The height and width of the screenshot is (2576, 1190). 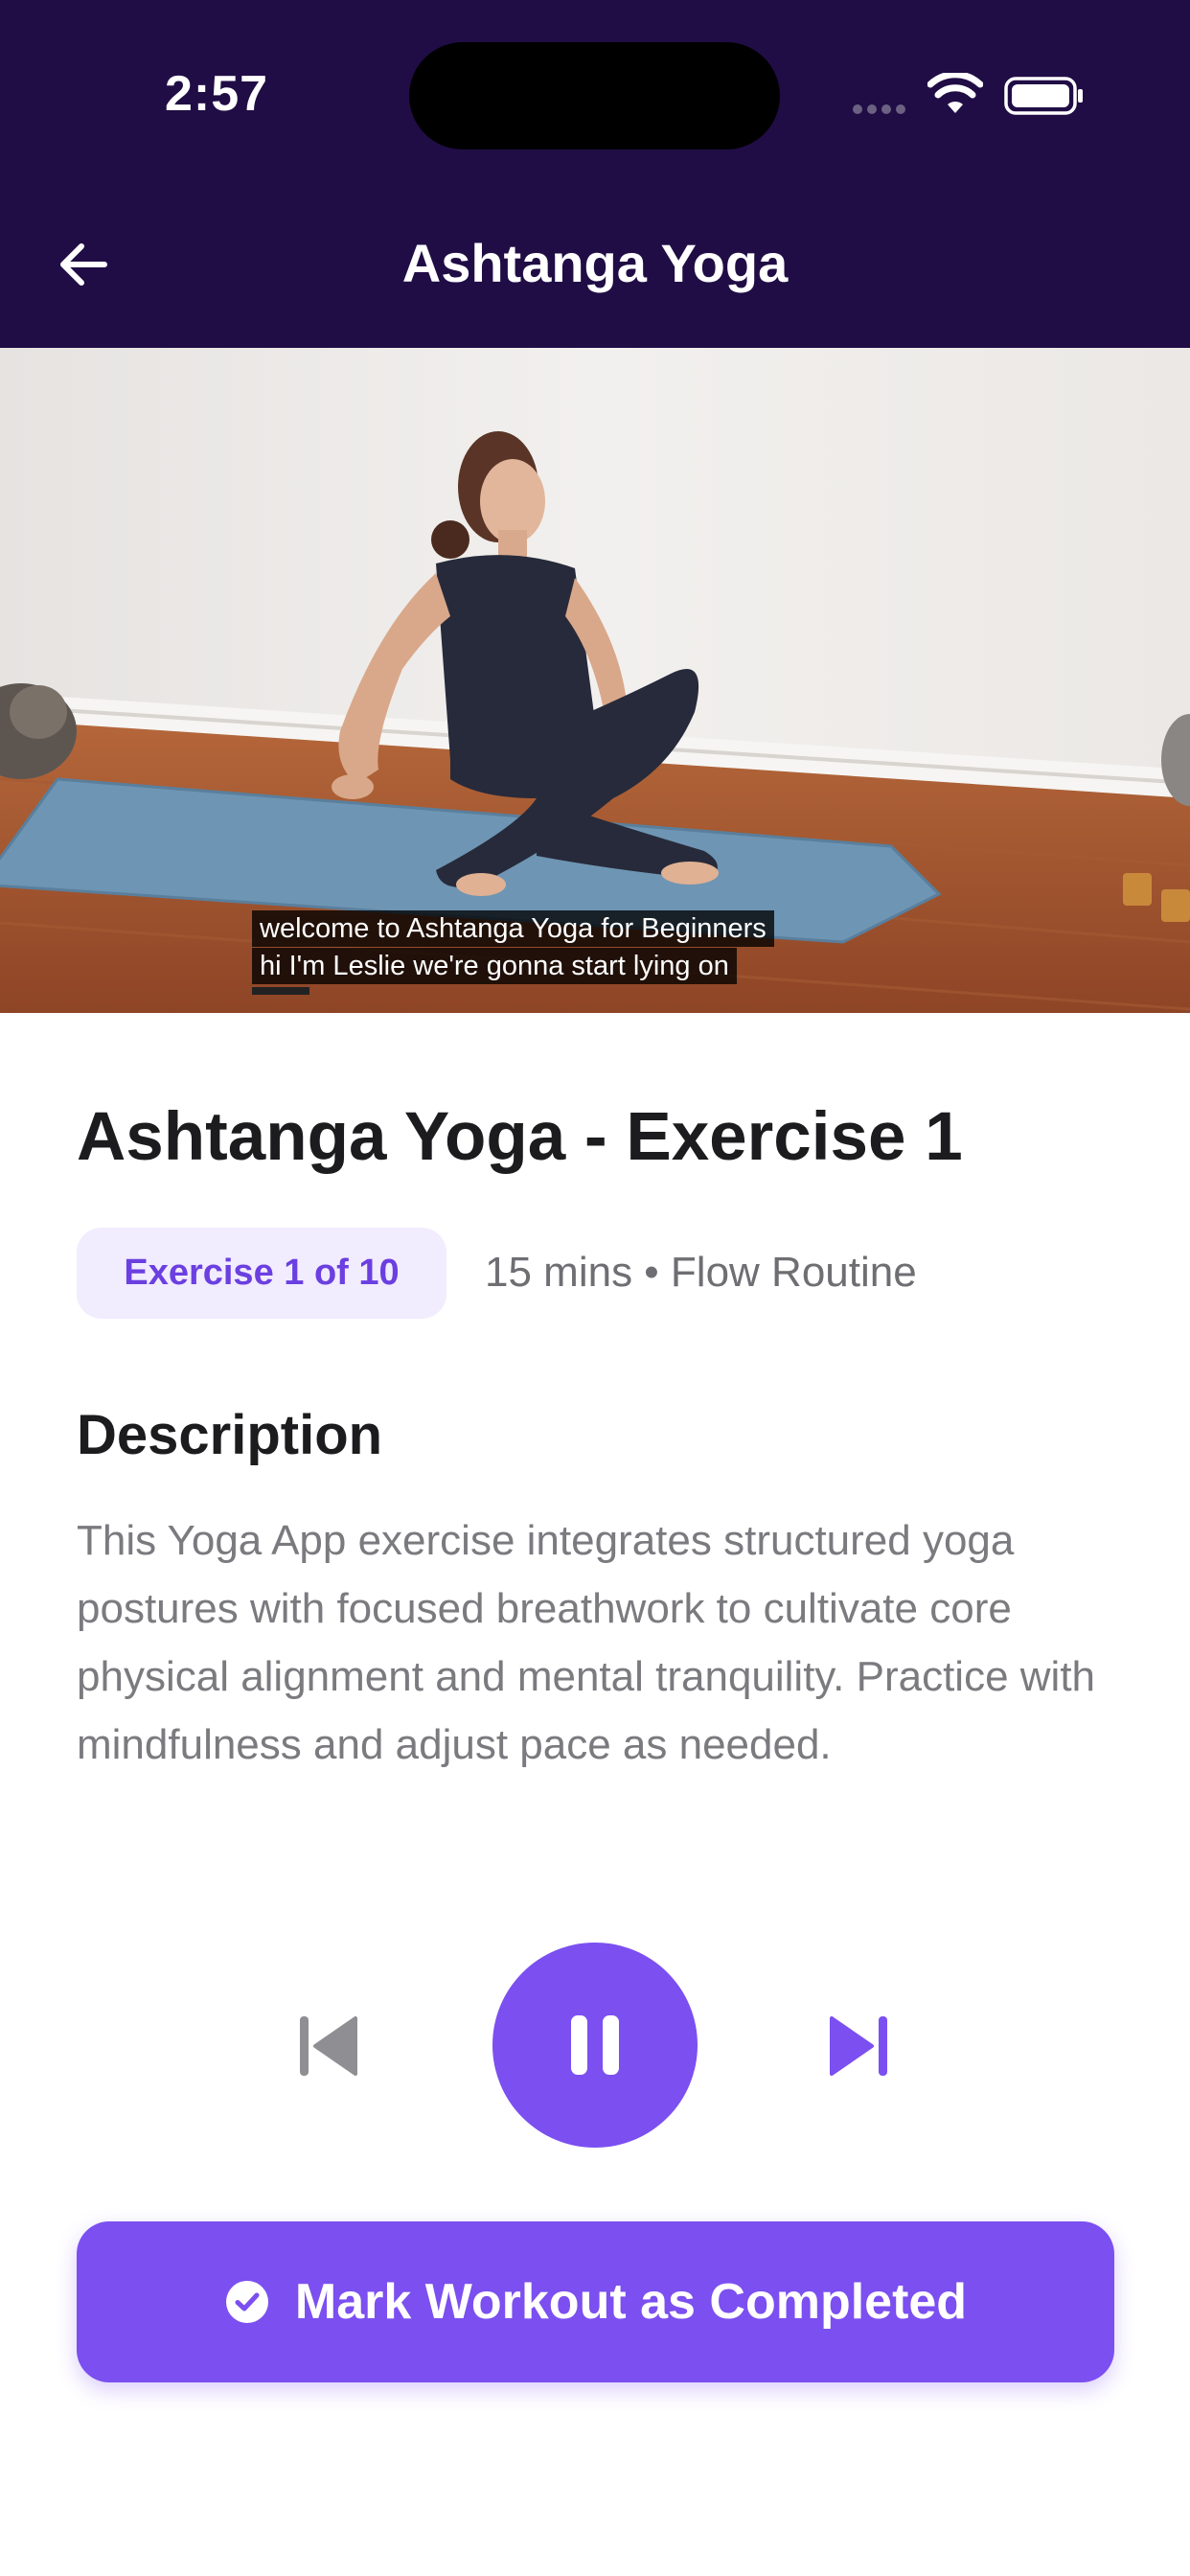 What do you see at coordinates (1043, 96) in the screenshot?
I see `battery-icon` at bounding box center [1043, 96].